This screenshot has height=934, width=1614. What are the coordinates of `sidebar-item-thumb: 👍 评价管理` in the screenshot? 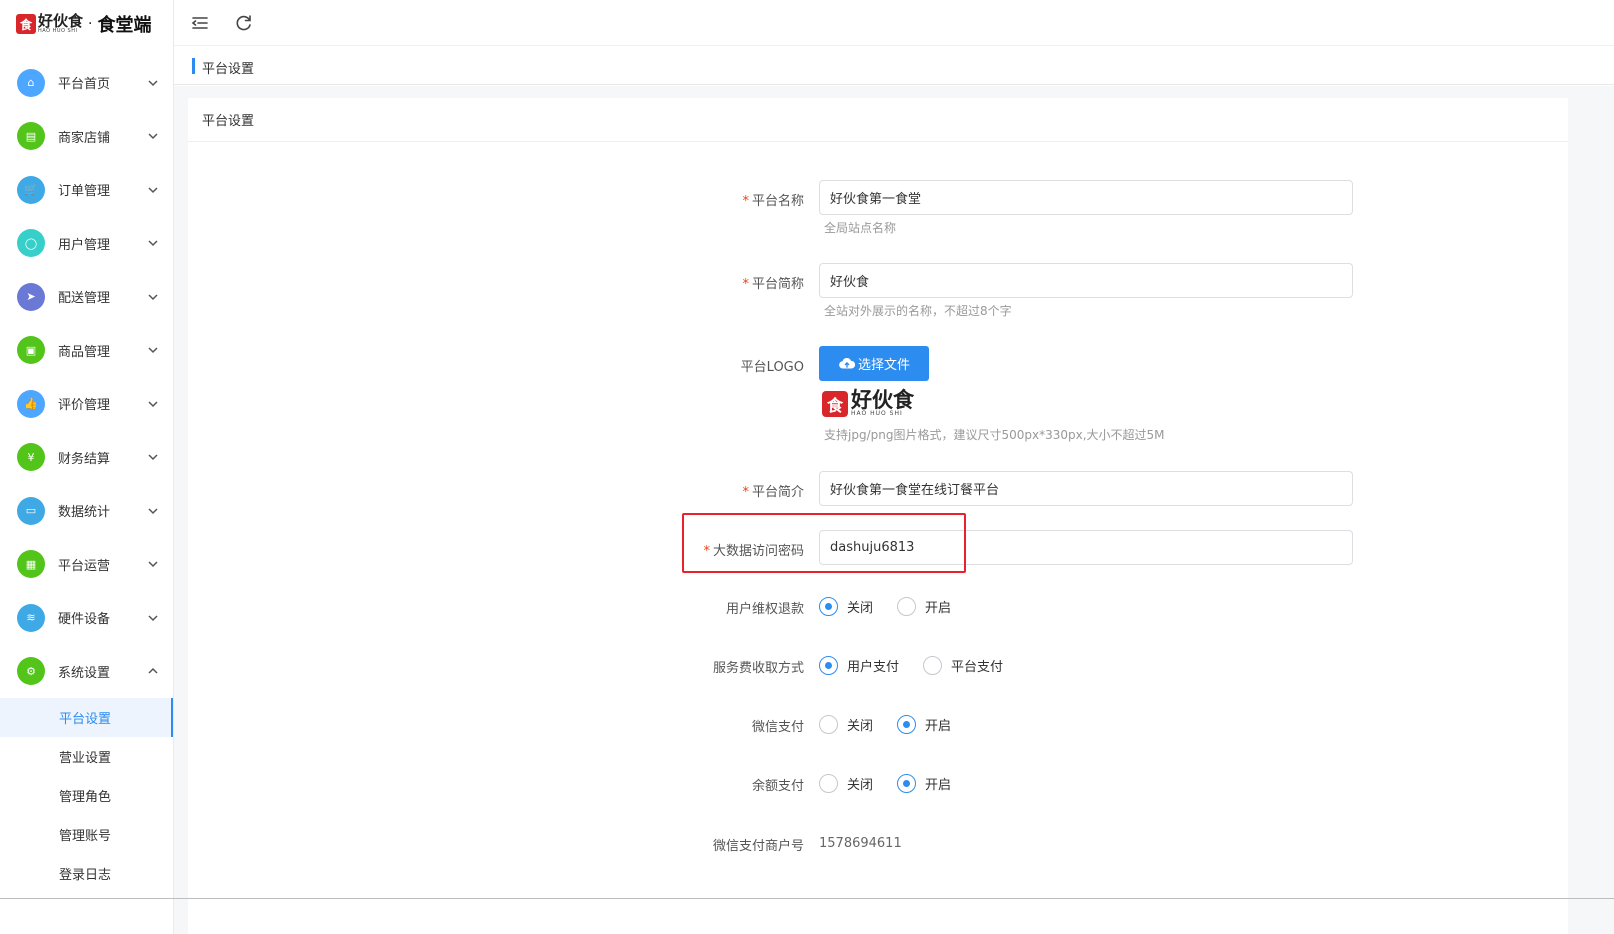 It's located at (86, 404).